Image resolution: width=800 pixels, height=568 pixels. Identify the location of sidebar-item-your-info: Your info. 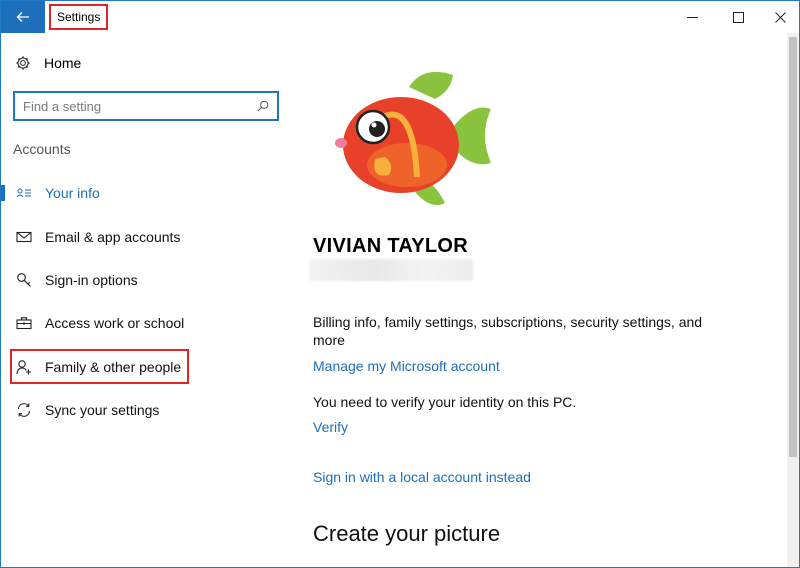
(148, 193).